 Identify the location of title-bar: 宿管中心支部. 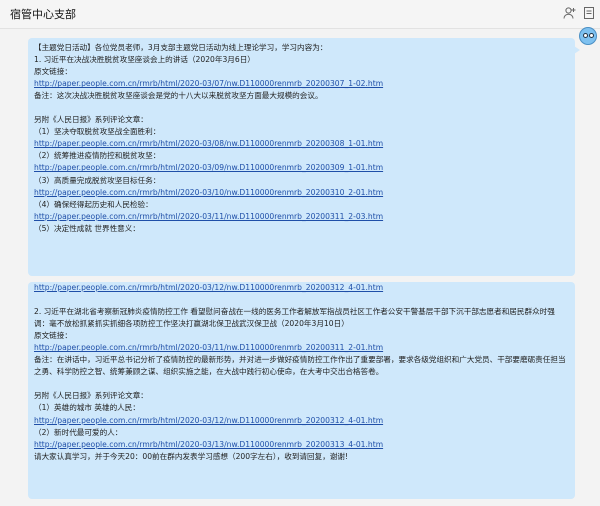
(300, 14).